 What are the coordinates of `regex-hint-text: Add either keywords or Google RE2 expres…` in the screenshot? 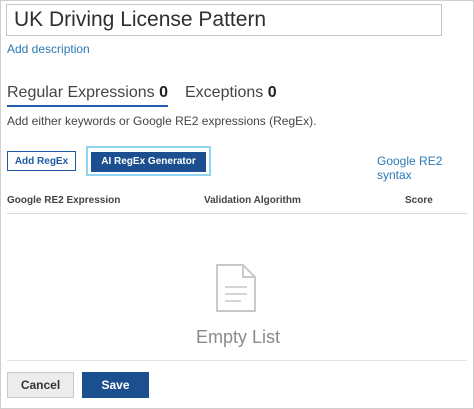 It's located at (162, 121).